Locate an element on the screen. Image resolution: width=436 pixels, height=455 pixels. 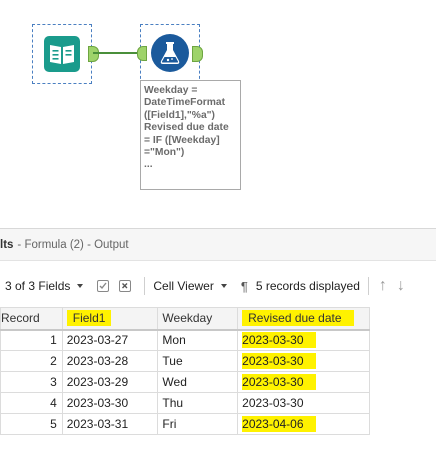
record-count: 5 records displayed is located at coordinates (307, 286).